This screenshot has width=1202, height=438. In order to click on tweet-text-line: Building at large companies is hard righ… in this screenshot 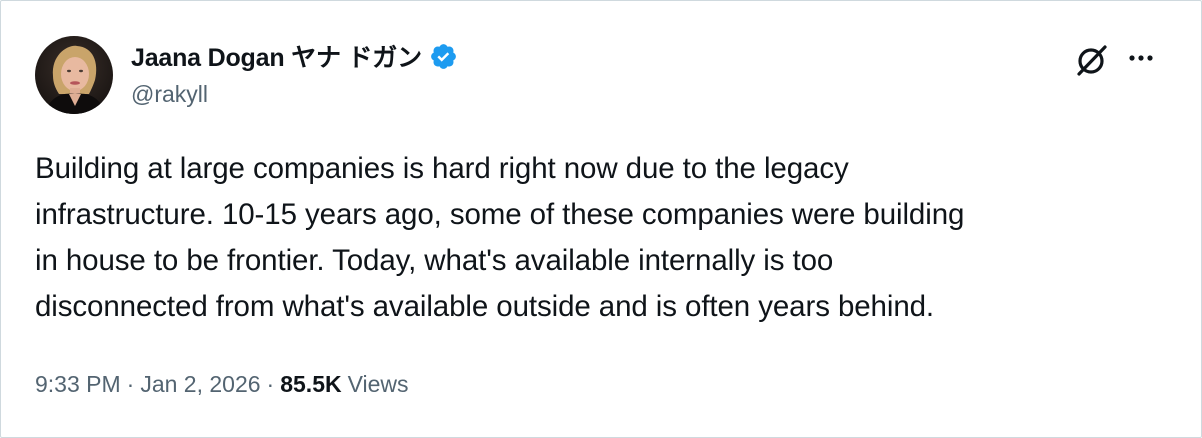, I will do `click(442, 168)`.